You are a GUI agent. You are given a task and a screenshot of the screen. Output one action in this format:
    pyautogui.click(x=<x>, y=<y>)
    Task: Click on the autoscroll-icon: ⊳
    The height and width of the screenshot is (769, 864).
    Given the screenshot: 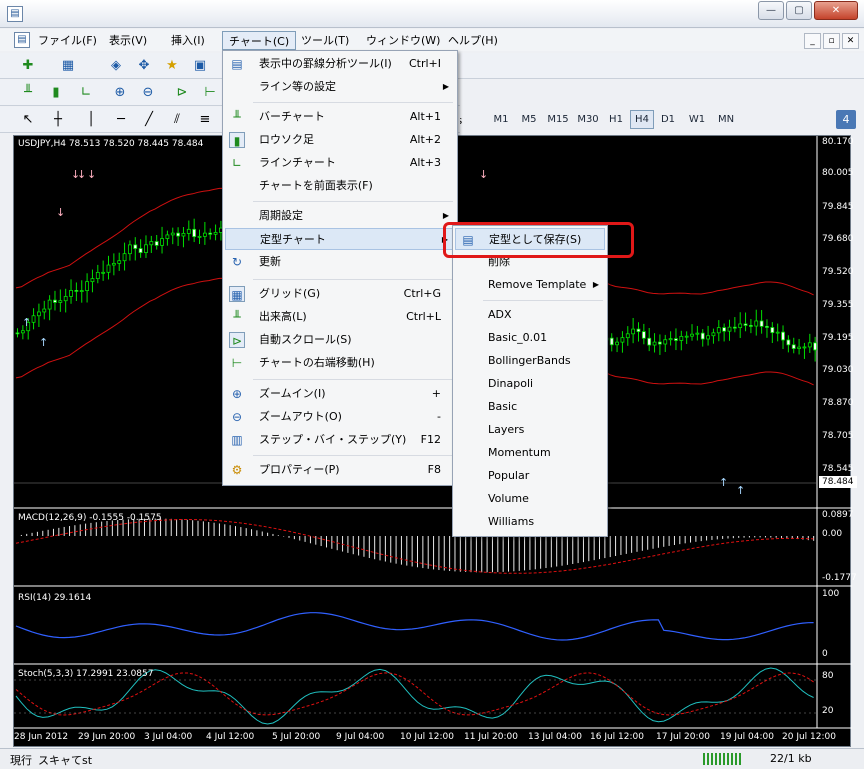 What is the action you would take?
    pyautogui.click(x=182, y=93)
    